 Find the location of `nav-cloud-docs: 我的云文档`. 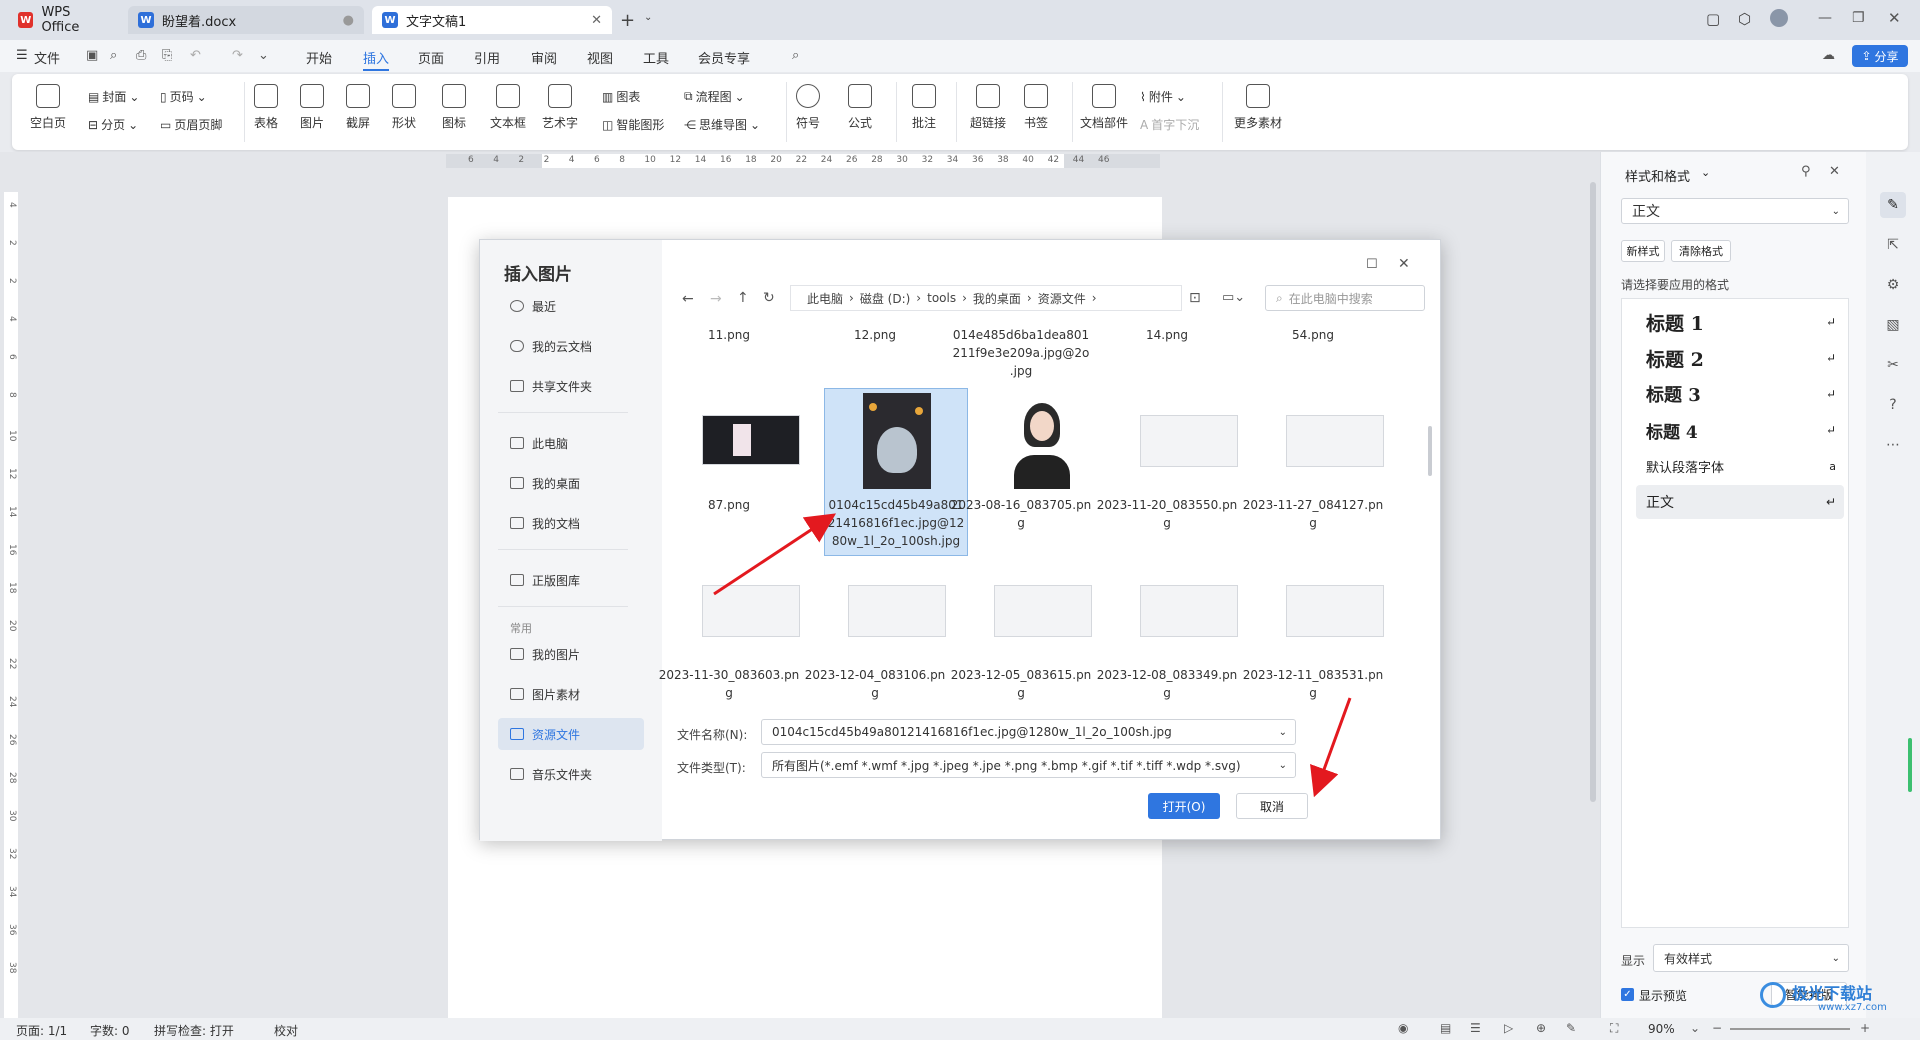

nav-cloud-docs: 我的云文档 is located at coordinates (571, 346).